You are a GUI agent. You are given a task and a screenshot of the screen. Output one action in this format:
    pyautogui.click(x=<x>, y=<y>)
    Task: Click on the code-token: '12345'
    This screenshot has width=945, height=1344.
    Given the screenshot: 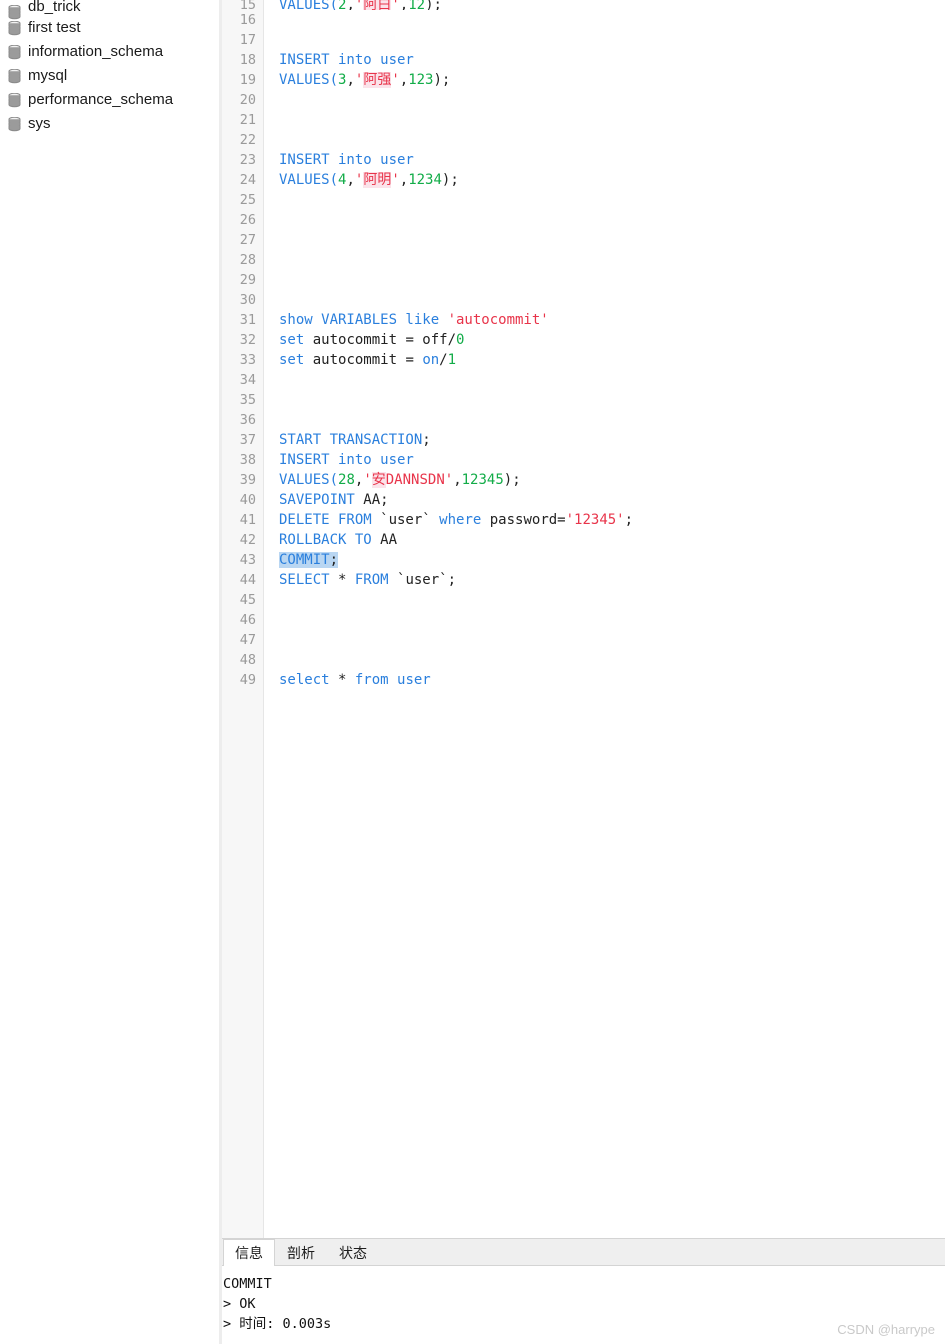 What is the action you would take?
    pyautogui.click(x=595, y=520)
    